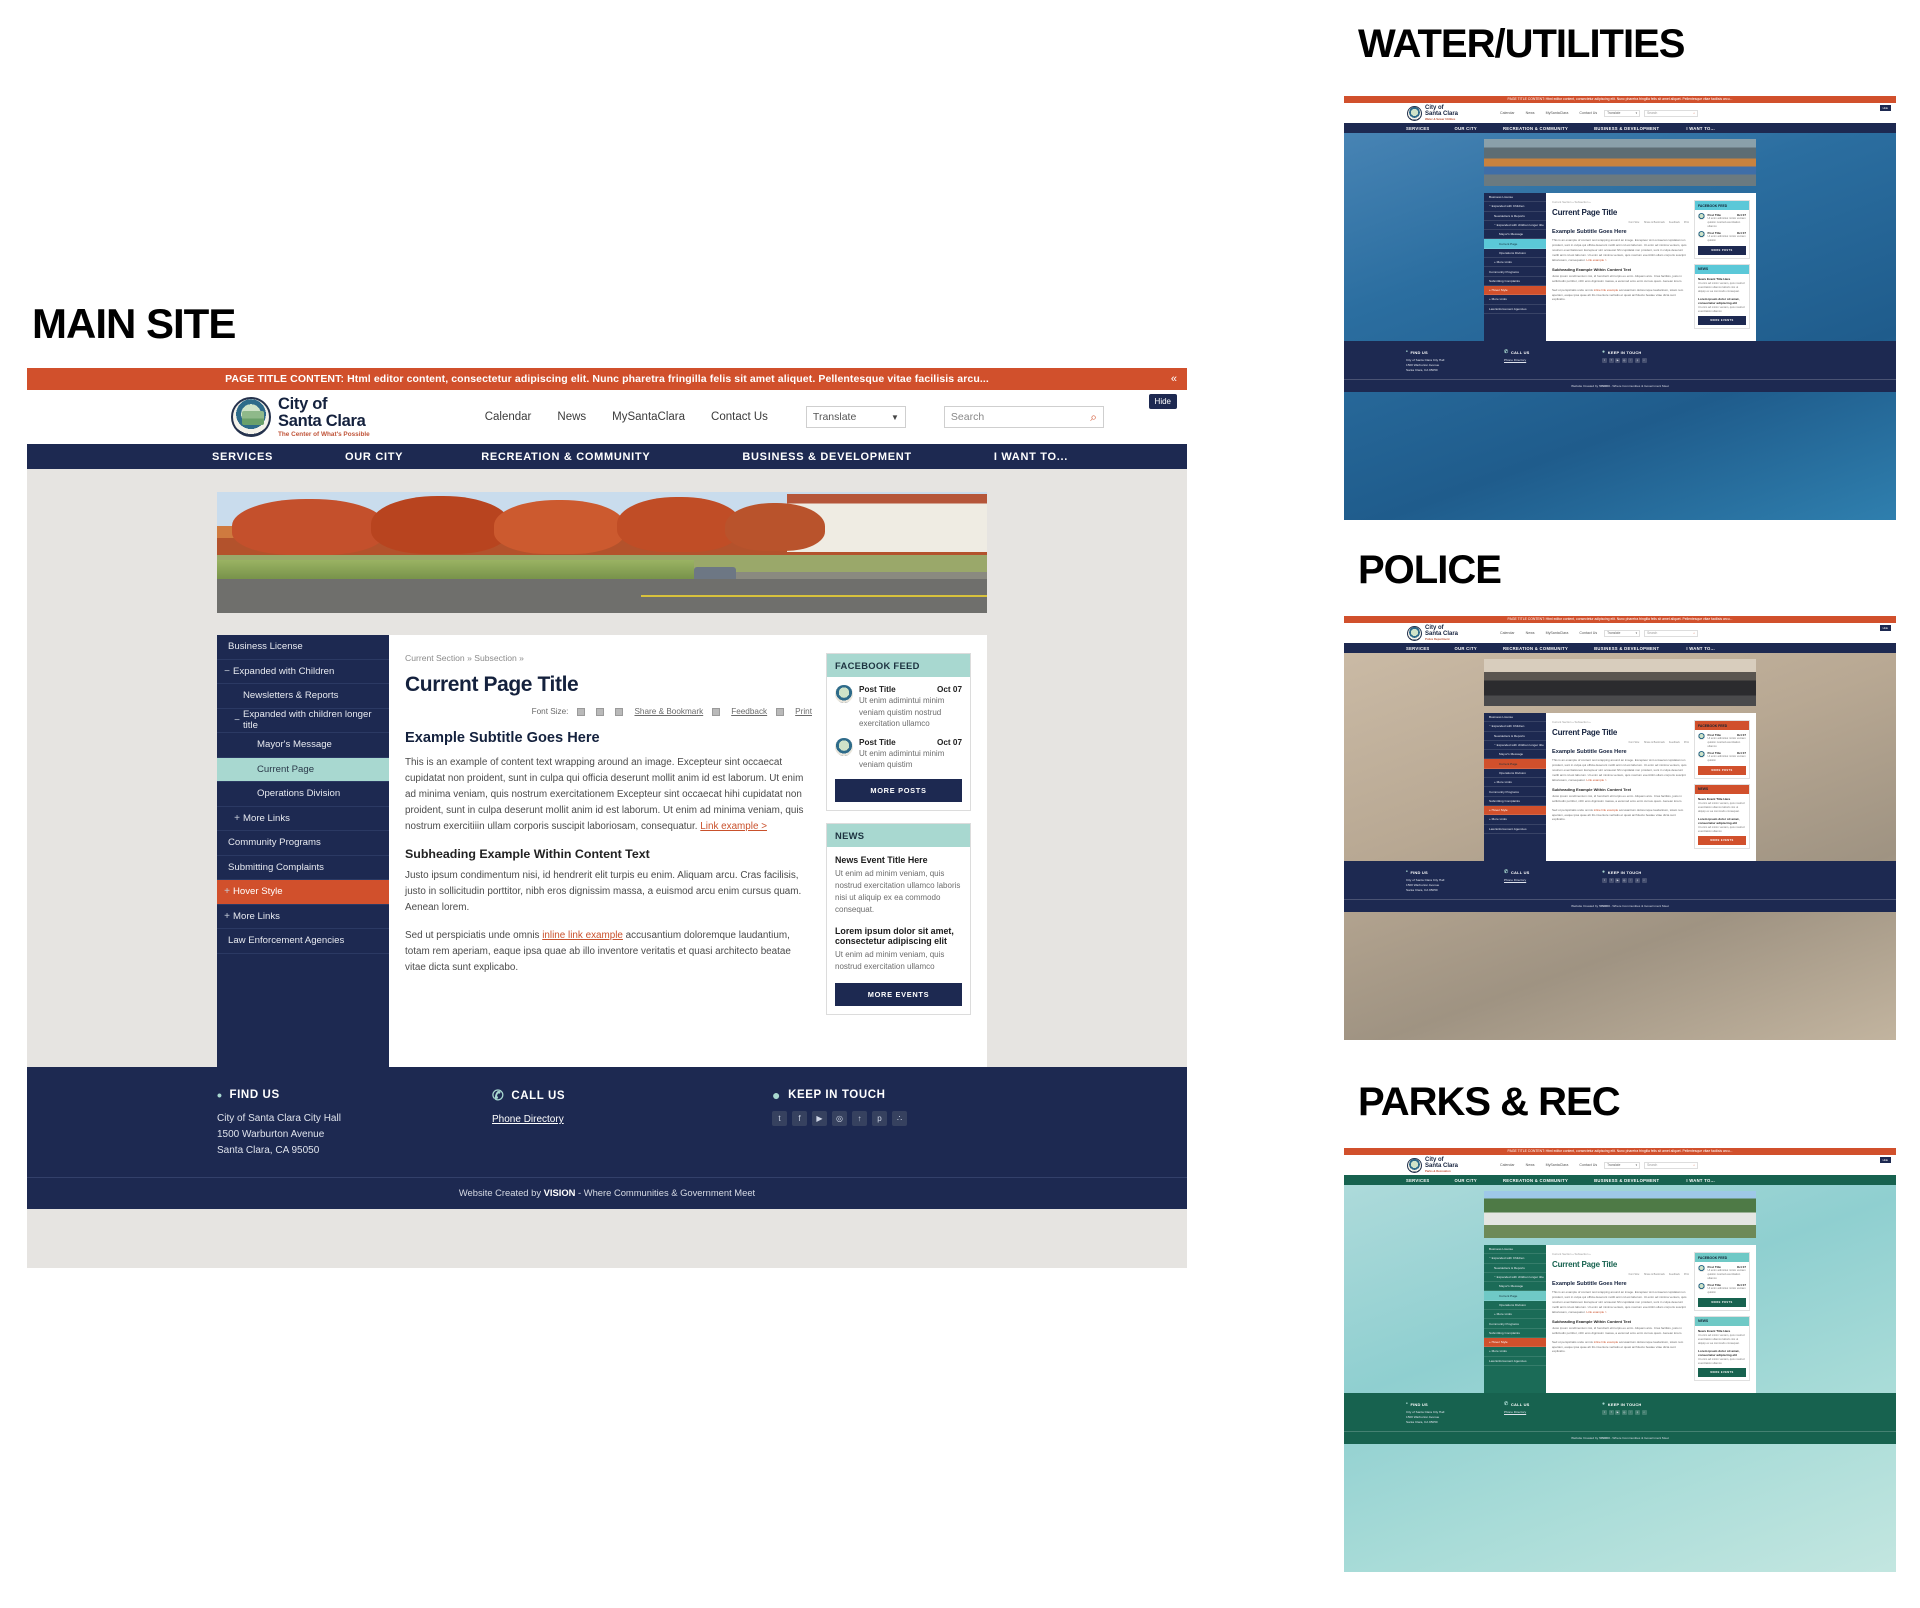 The image size is (1920, 1608). Describe the element at coordinates (1596, 1312) in the screenshot. I see `tb-link-example: Link example >` at that location.